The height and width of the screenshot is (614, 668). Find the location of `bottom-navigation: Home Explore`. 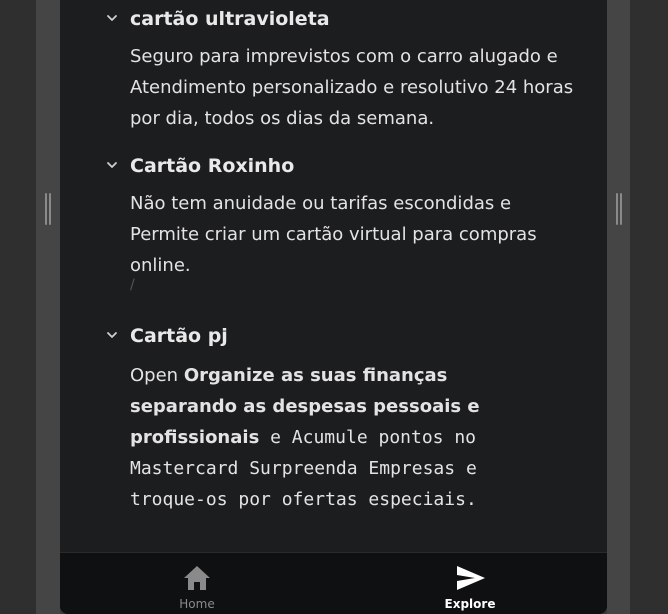

bottom-navigation: Home Explore is located at coordinates (333, 583).